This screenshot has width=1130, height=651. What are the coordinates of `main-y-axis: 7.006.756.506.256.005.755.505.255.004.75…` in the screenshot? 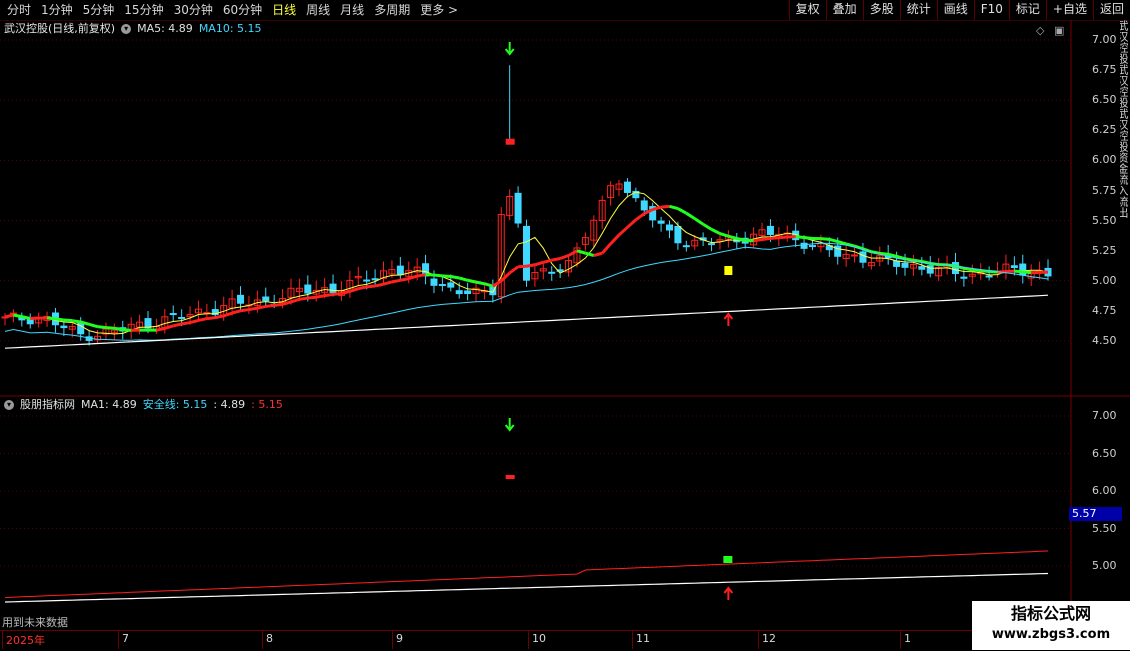 It's located at (1096, 208).